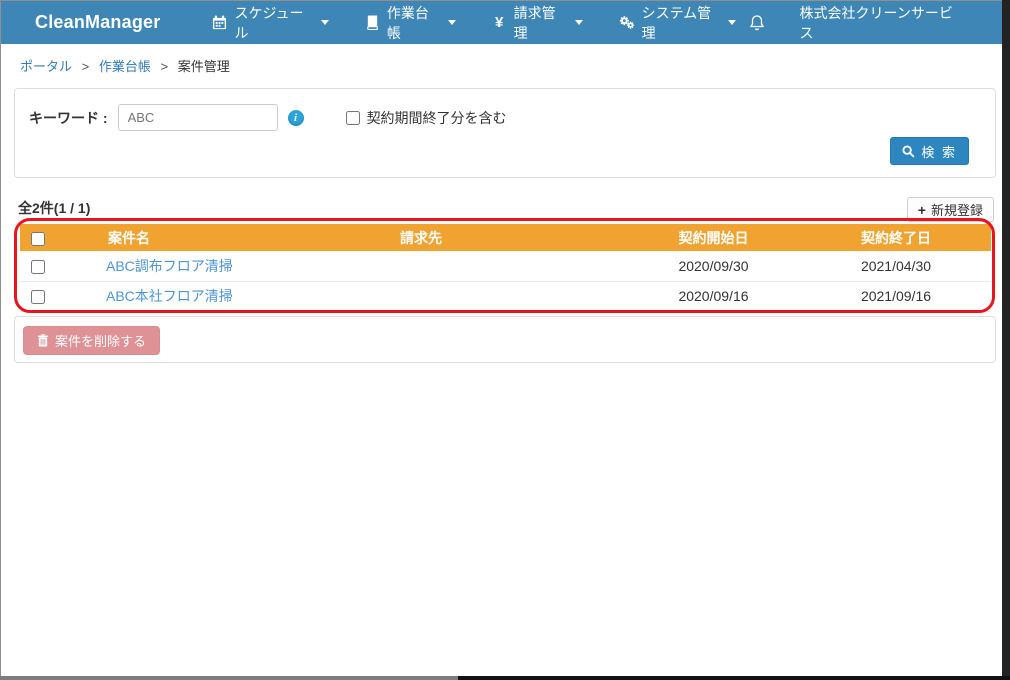 Image resolution: width=1010 pixels, height=680 pixels. Describe the element at coordinates (534, 22) in the screenshot. I see `nav-menu-label: 請求管理` at that location.